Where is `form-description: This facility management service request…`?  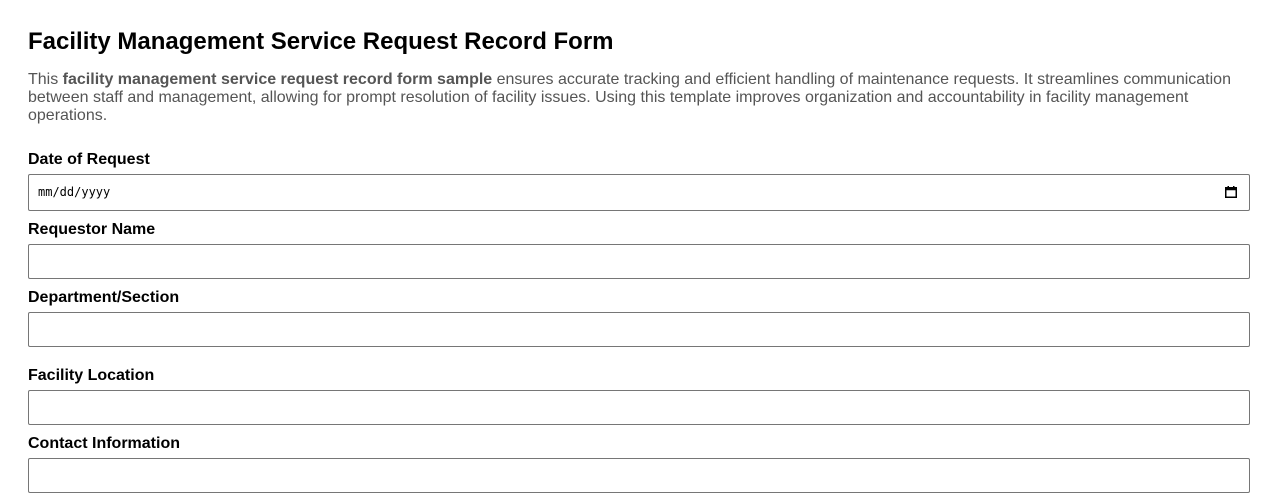 form-description: This facility management service request… is located at coordinates (639, 98).